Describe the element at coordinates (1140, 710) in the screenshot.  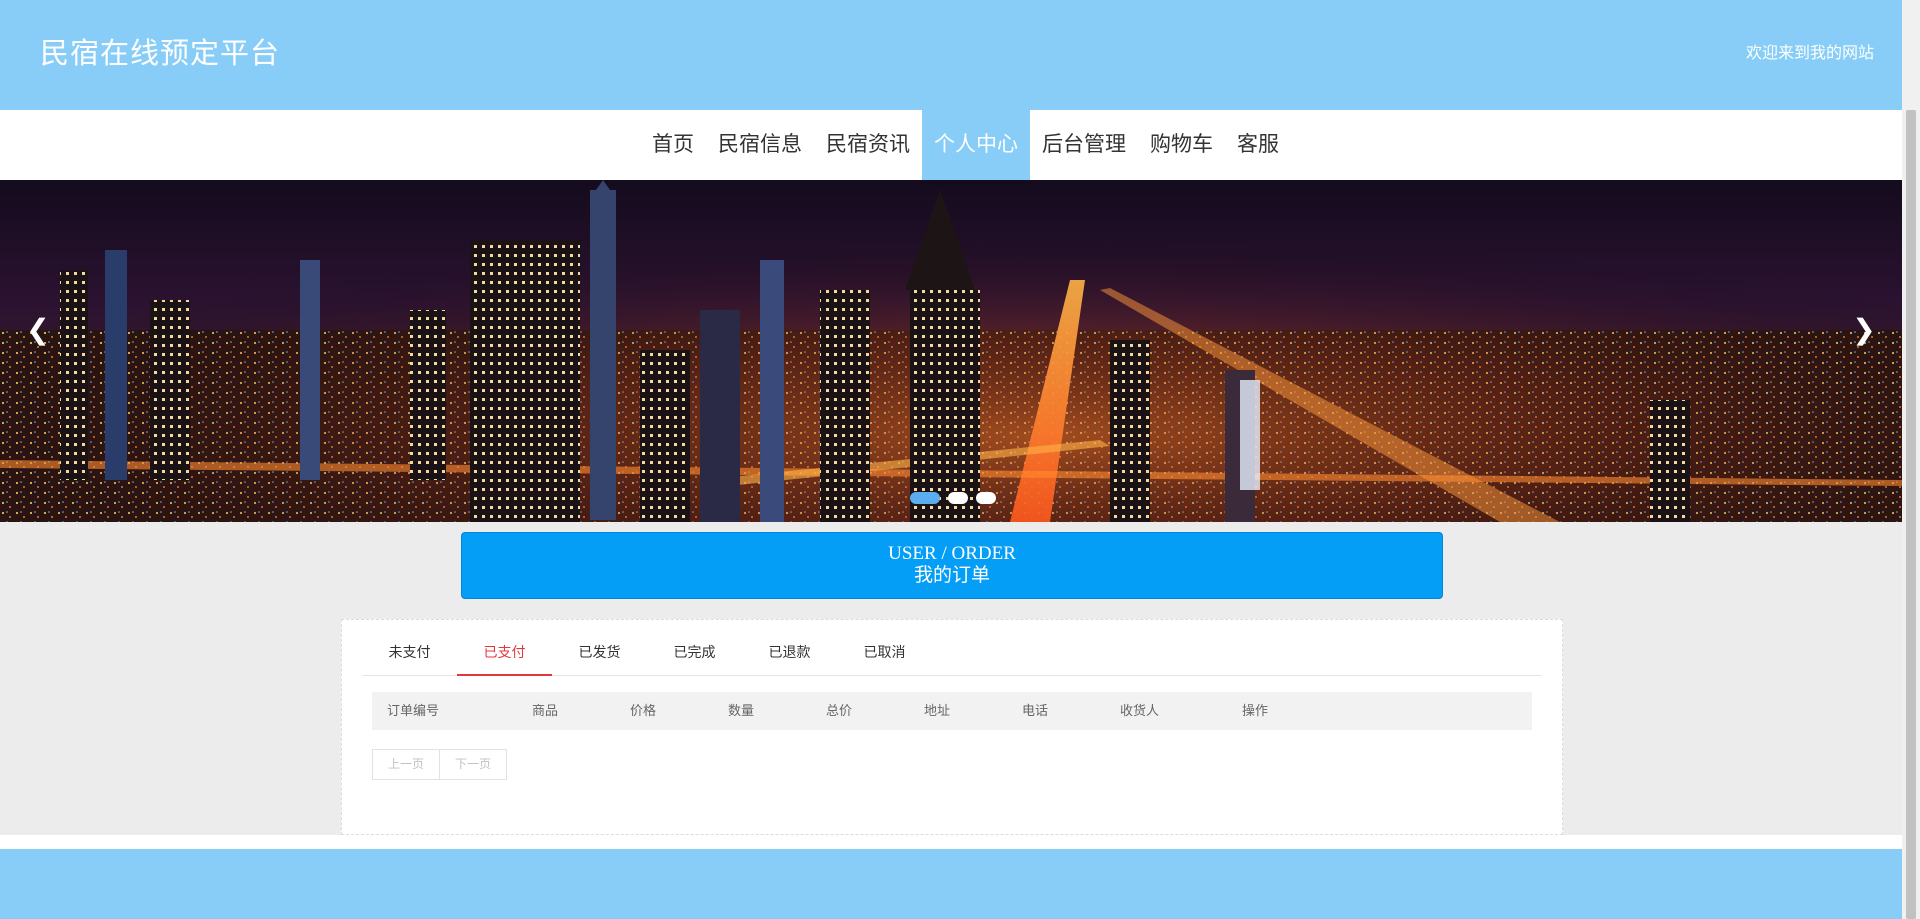
I see `column-header-receiver: 收货人` at that location.